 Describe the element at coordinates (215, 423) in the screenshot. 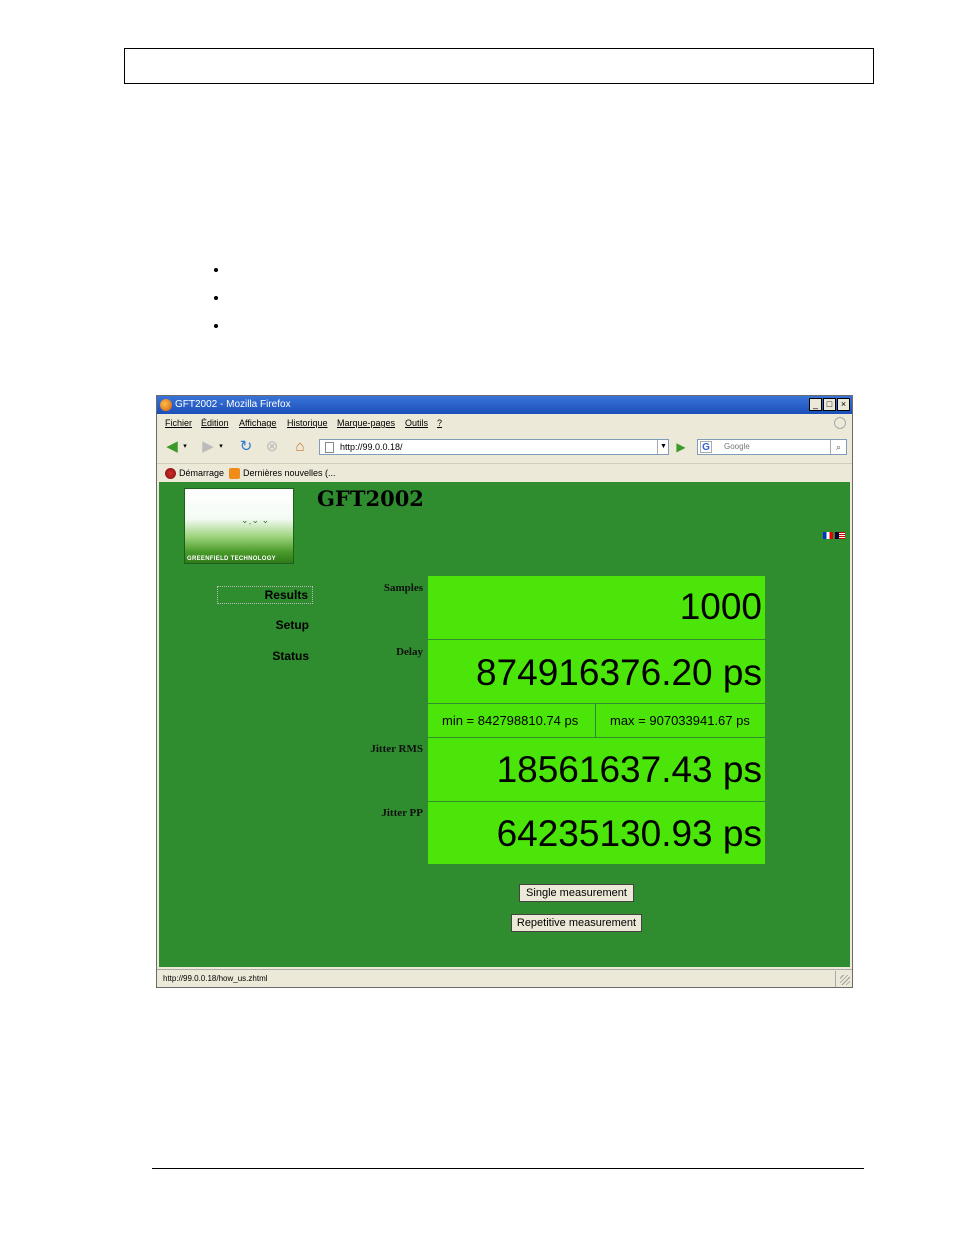

I see `menu-edition: Édition` at that location.